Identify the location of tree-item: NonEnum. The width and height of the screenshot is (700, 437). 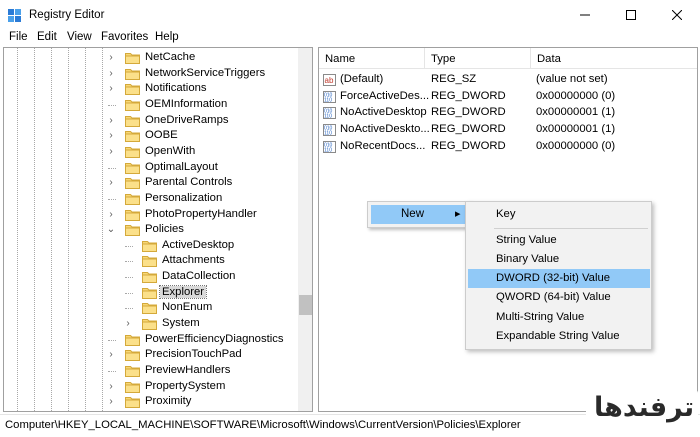
(150, 308).